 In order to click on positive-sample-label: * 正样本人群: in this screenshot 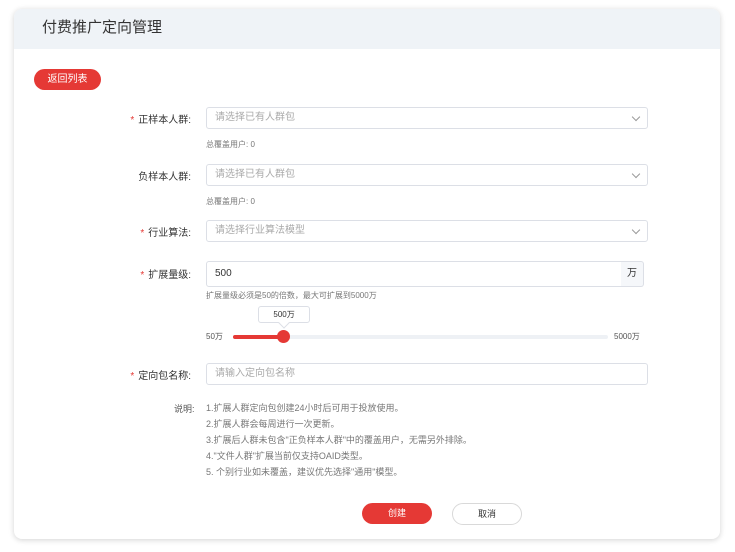, I will do `click(160, 120)`.